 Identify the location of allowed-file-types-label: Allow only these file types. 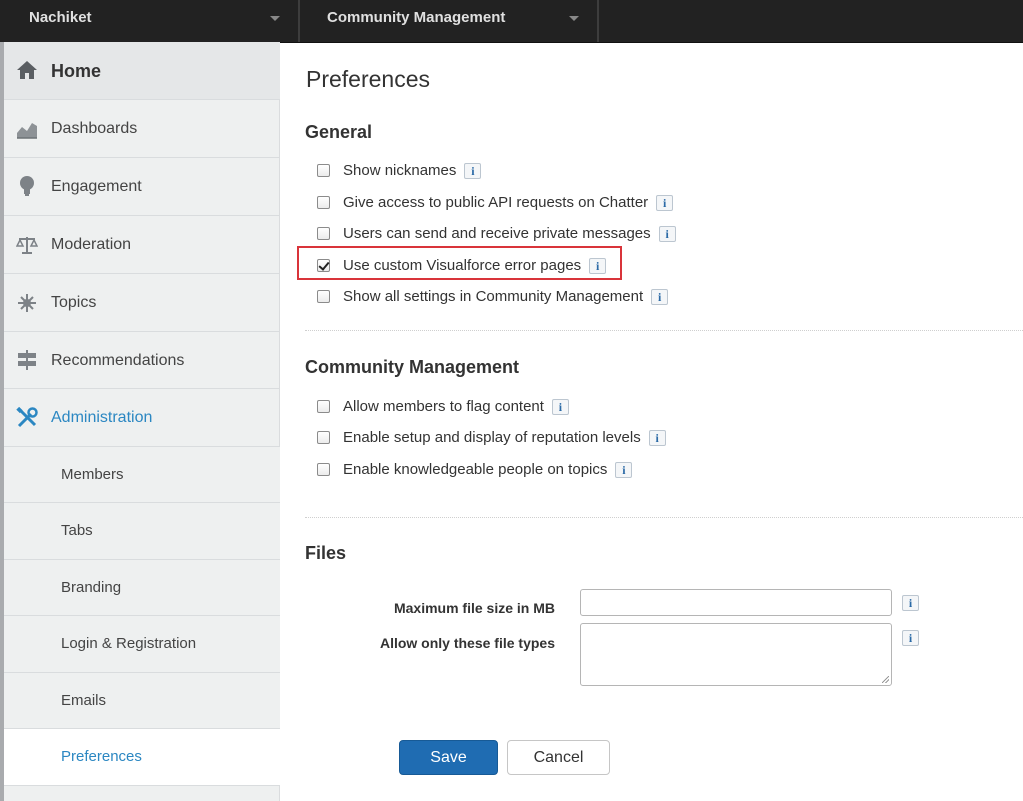
(467, 643).